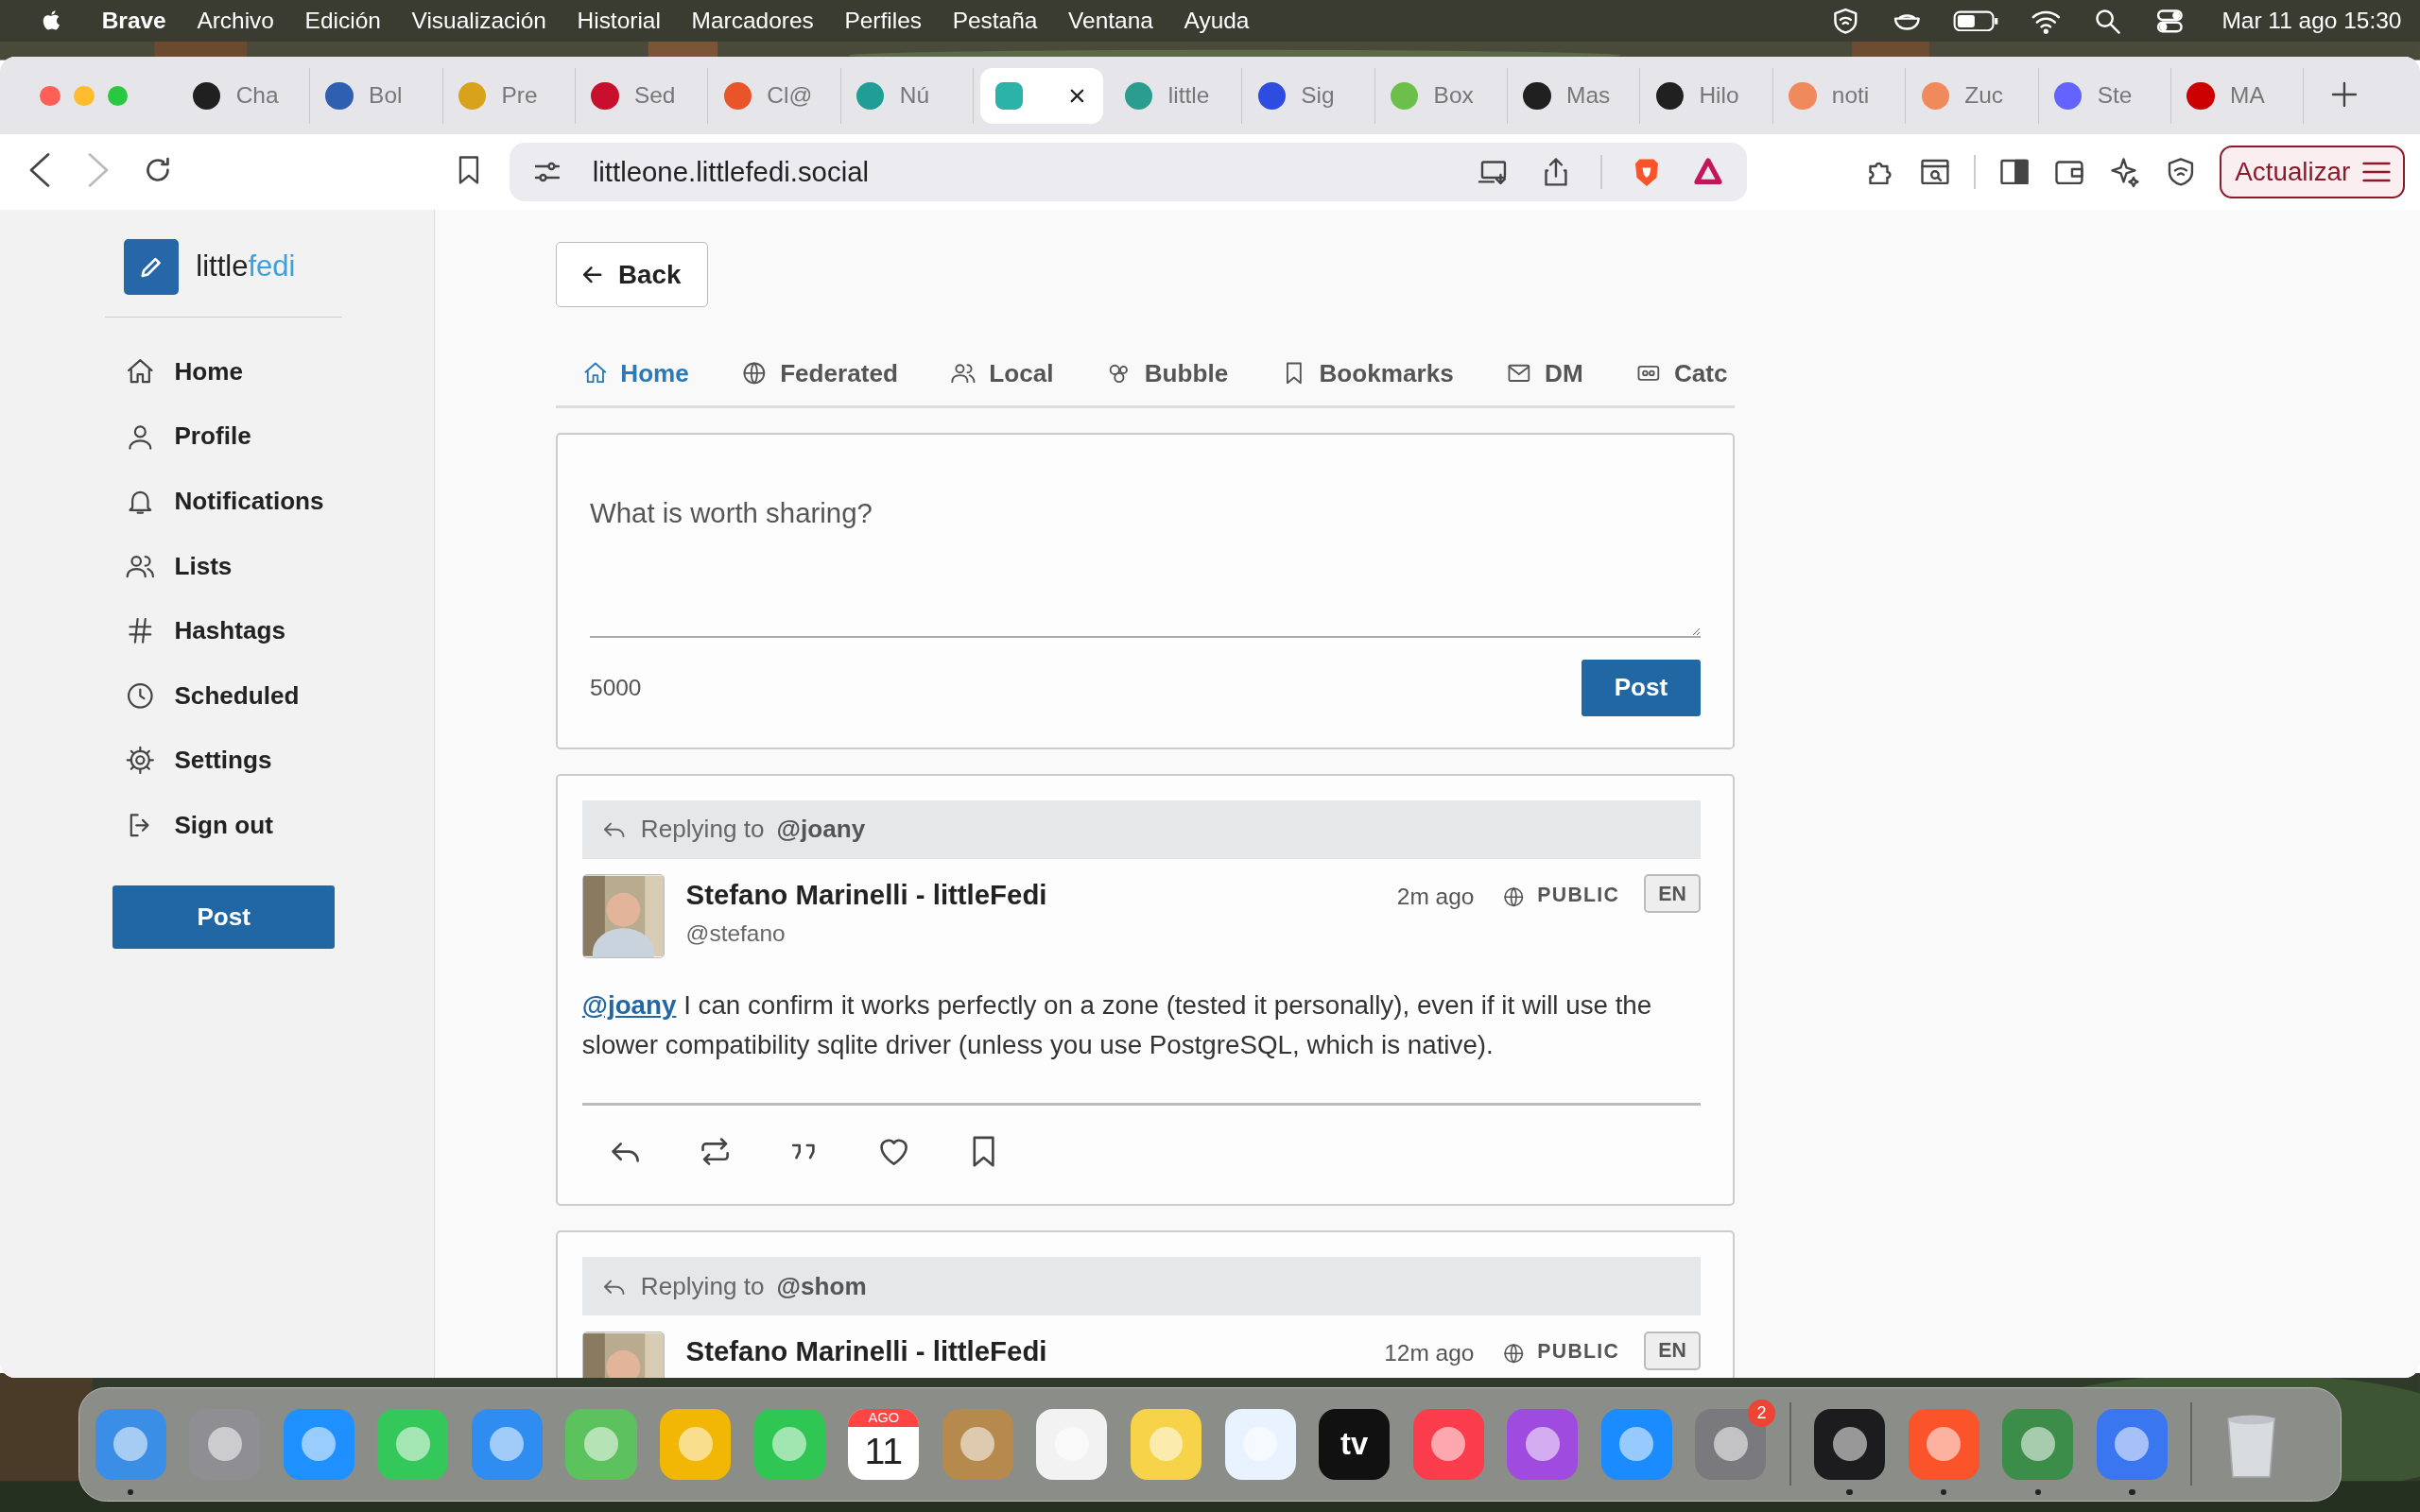 Image resolution: width=2420 pixels, height=1512 pixels. What do you see at coordinates (1002, 373) in the screenshot?
I see `timeline-tab: Local` at bounding box center [1002, 373].